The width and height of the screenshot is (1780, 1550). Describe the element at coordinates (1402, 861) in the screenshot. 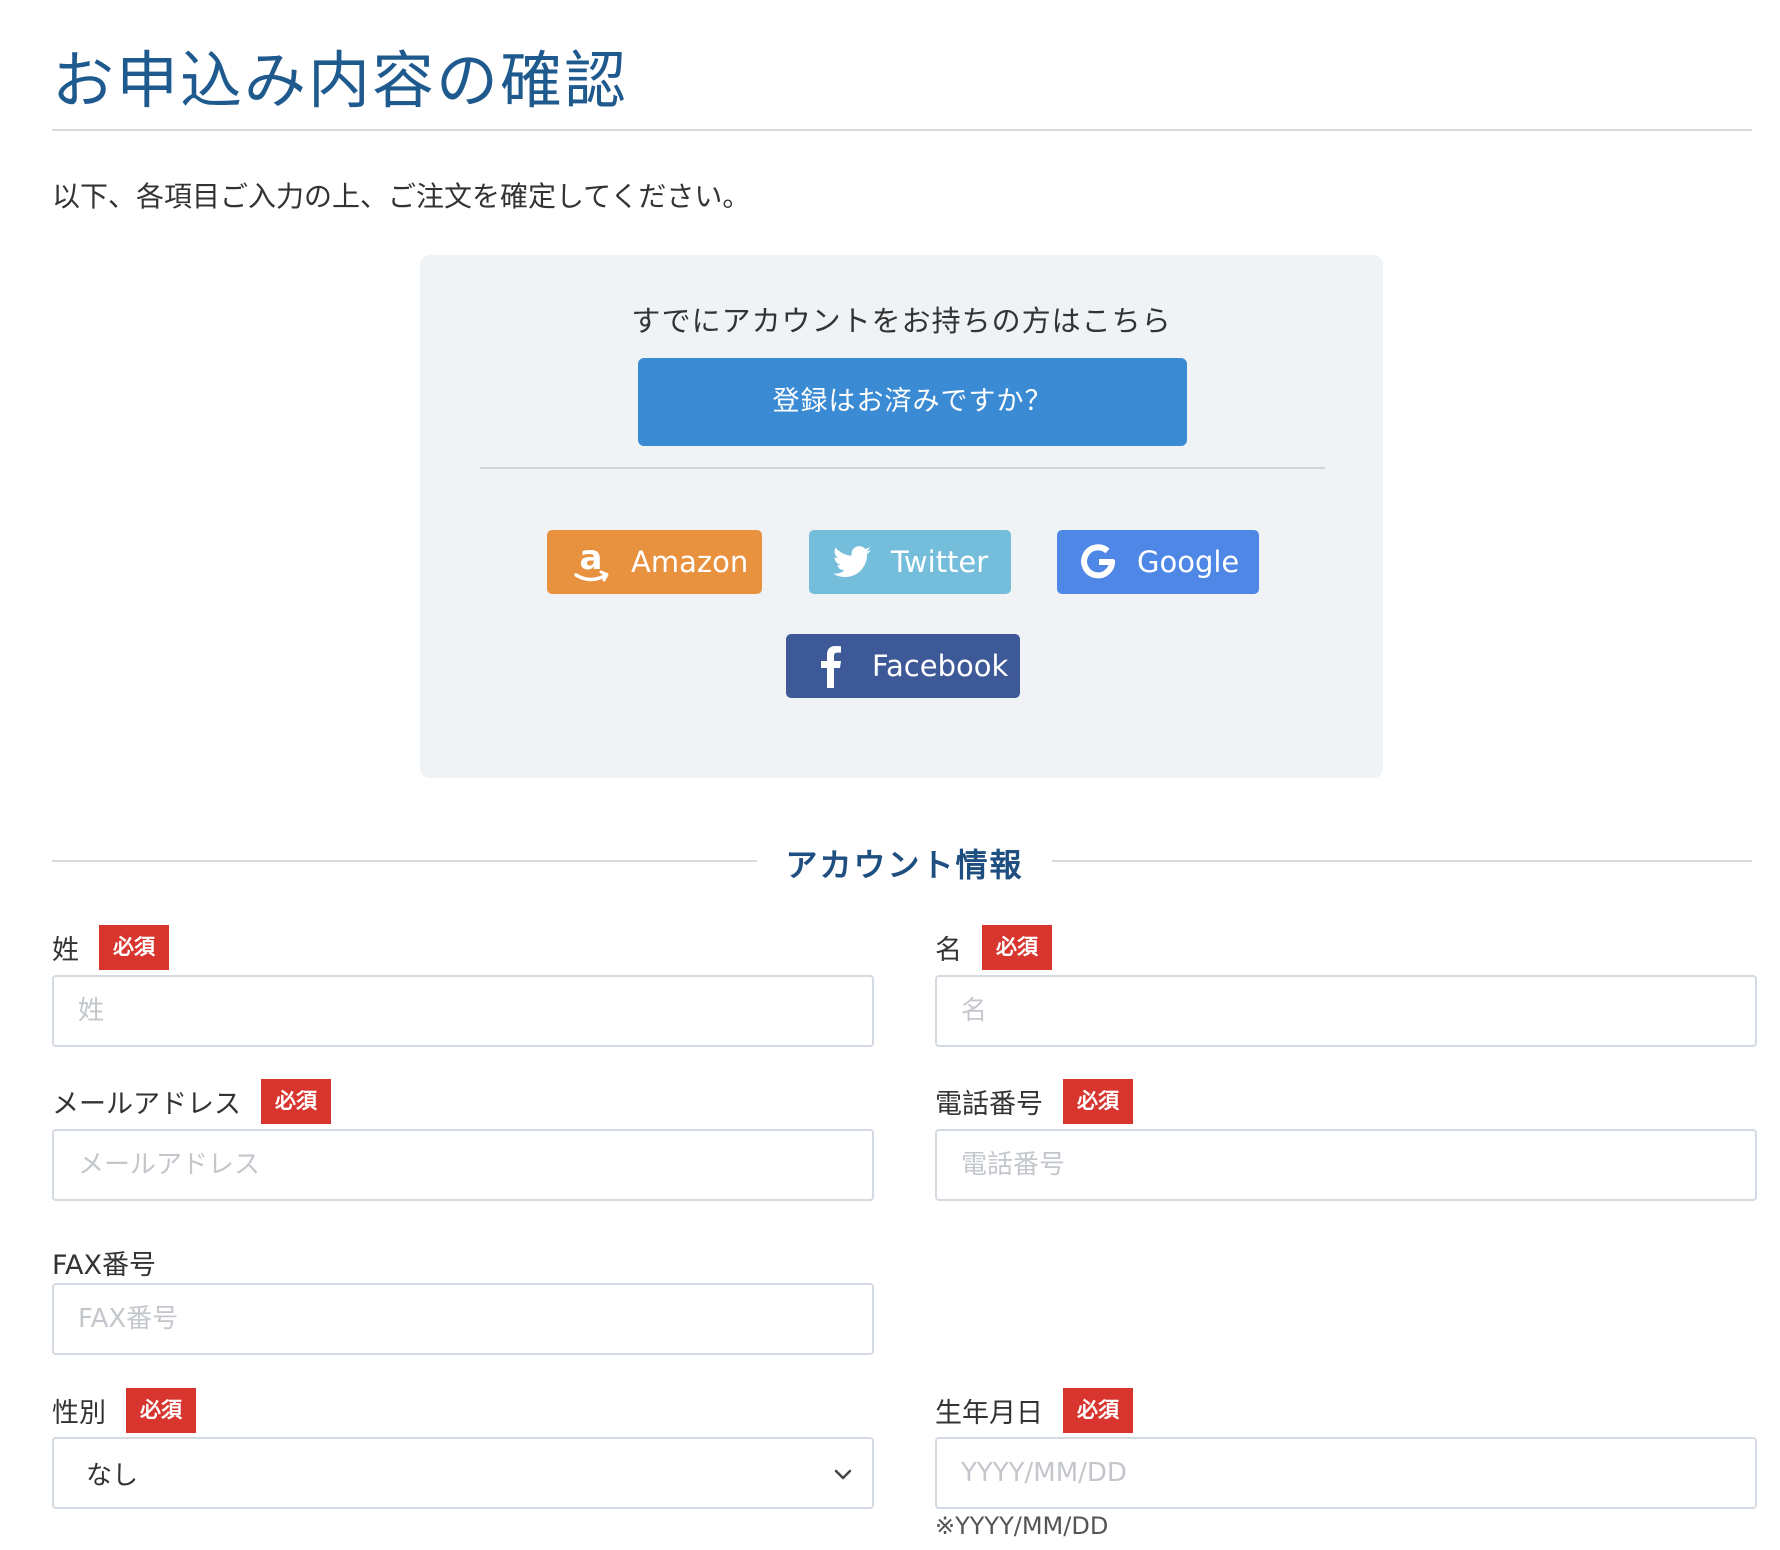

I see `section-divider-right` at that location.